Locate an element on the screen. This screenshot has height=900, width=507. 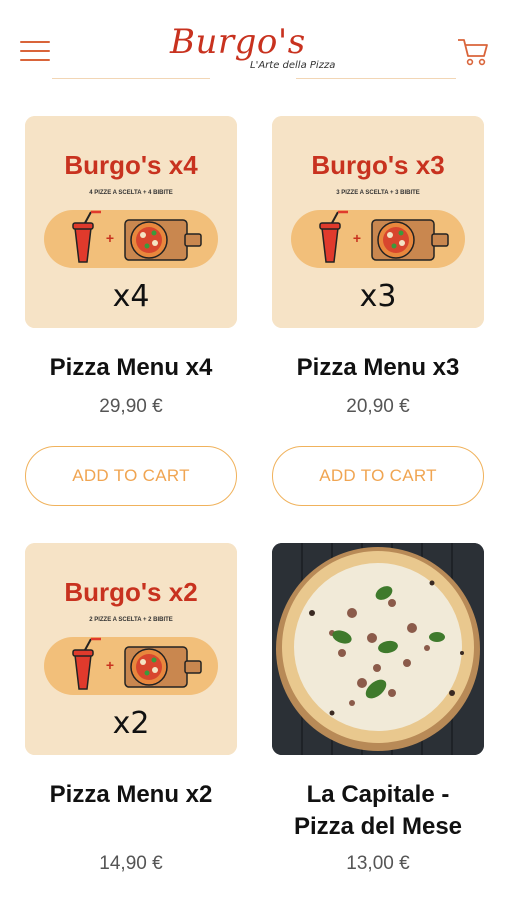
product-name: Pizza Menu x3 is located at coordinates (378, 368).